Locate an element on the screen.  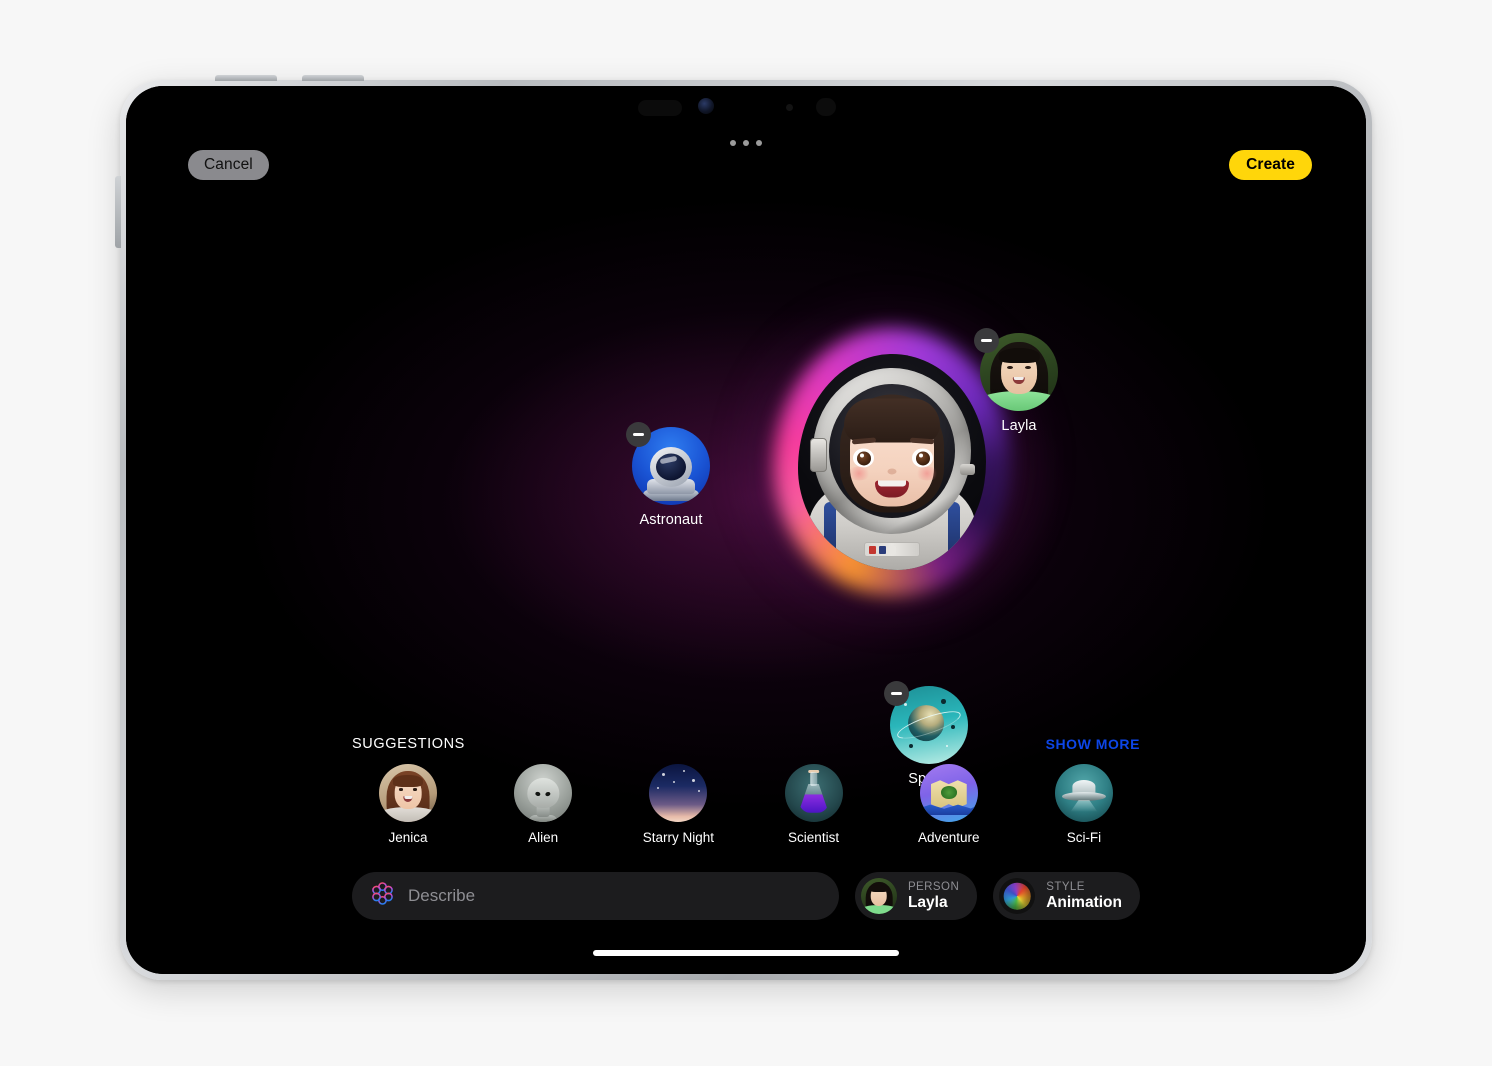
chip-label-astronaut: Astronaut is located at coordinates (671, 520).